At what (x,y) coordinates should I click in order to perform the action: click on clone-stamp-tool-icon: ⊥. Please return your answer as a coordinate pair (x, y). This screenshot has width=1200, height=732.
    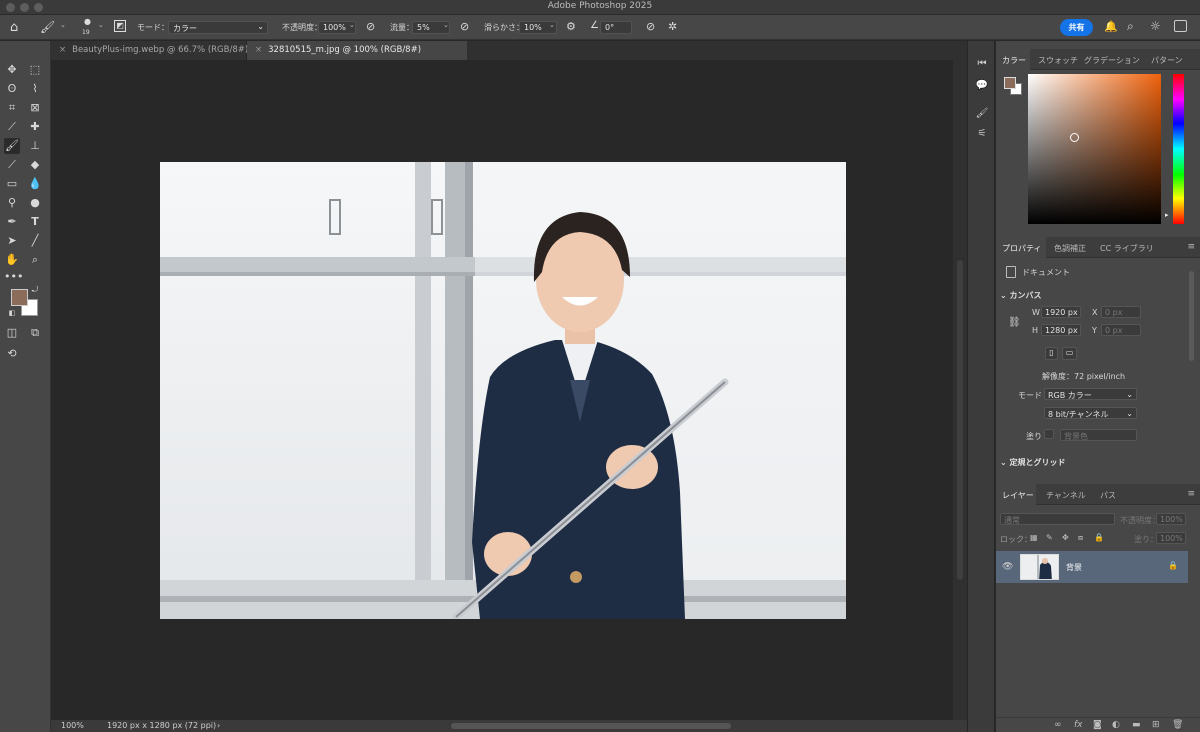
    Looking at the image, I should click on (35, 146).